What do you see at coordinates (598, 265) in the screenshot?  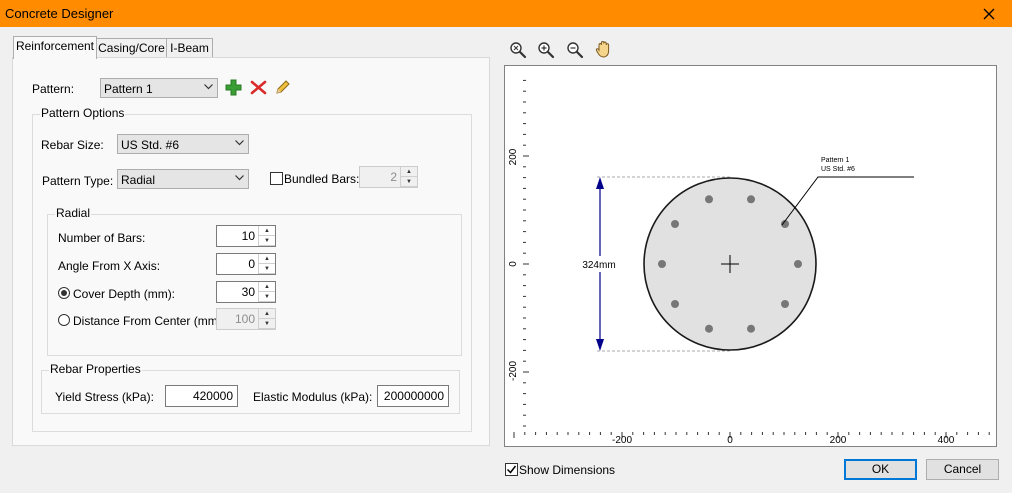 I see `dimension-label: 324mm` at bounding box center [598, 265].